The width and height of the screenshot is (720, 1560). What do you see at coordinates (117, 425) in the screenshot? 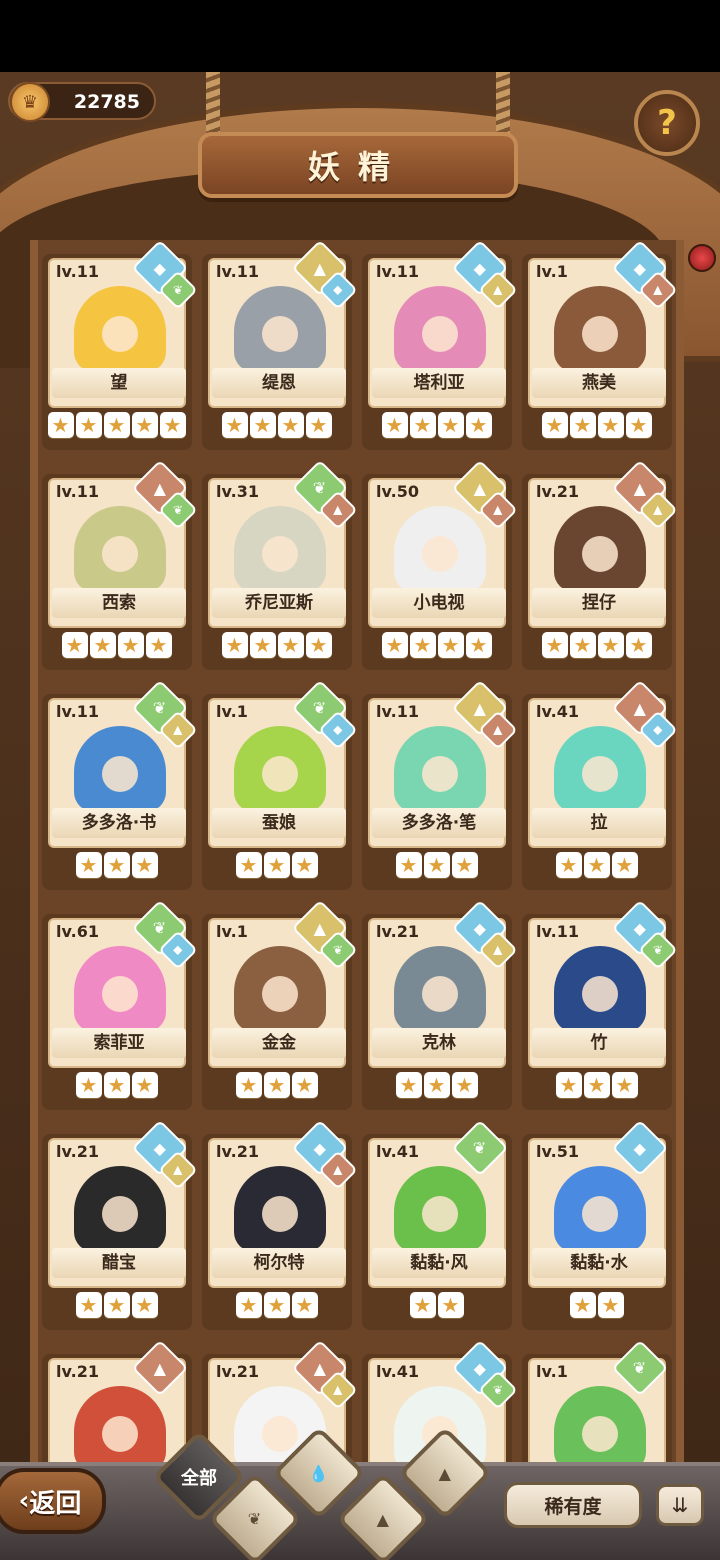
I see `star-rating: ★ ★ ★ ★ ★` at bounding box center [117, 425].